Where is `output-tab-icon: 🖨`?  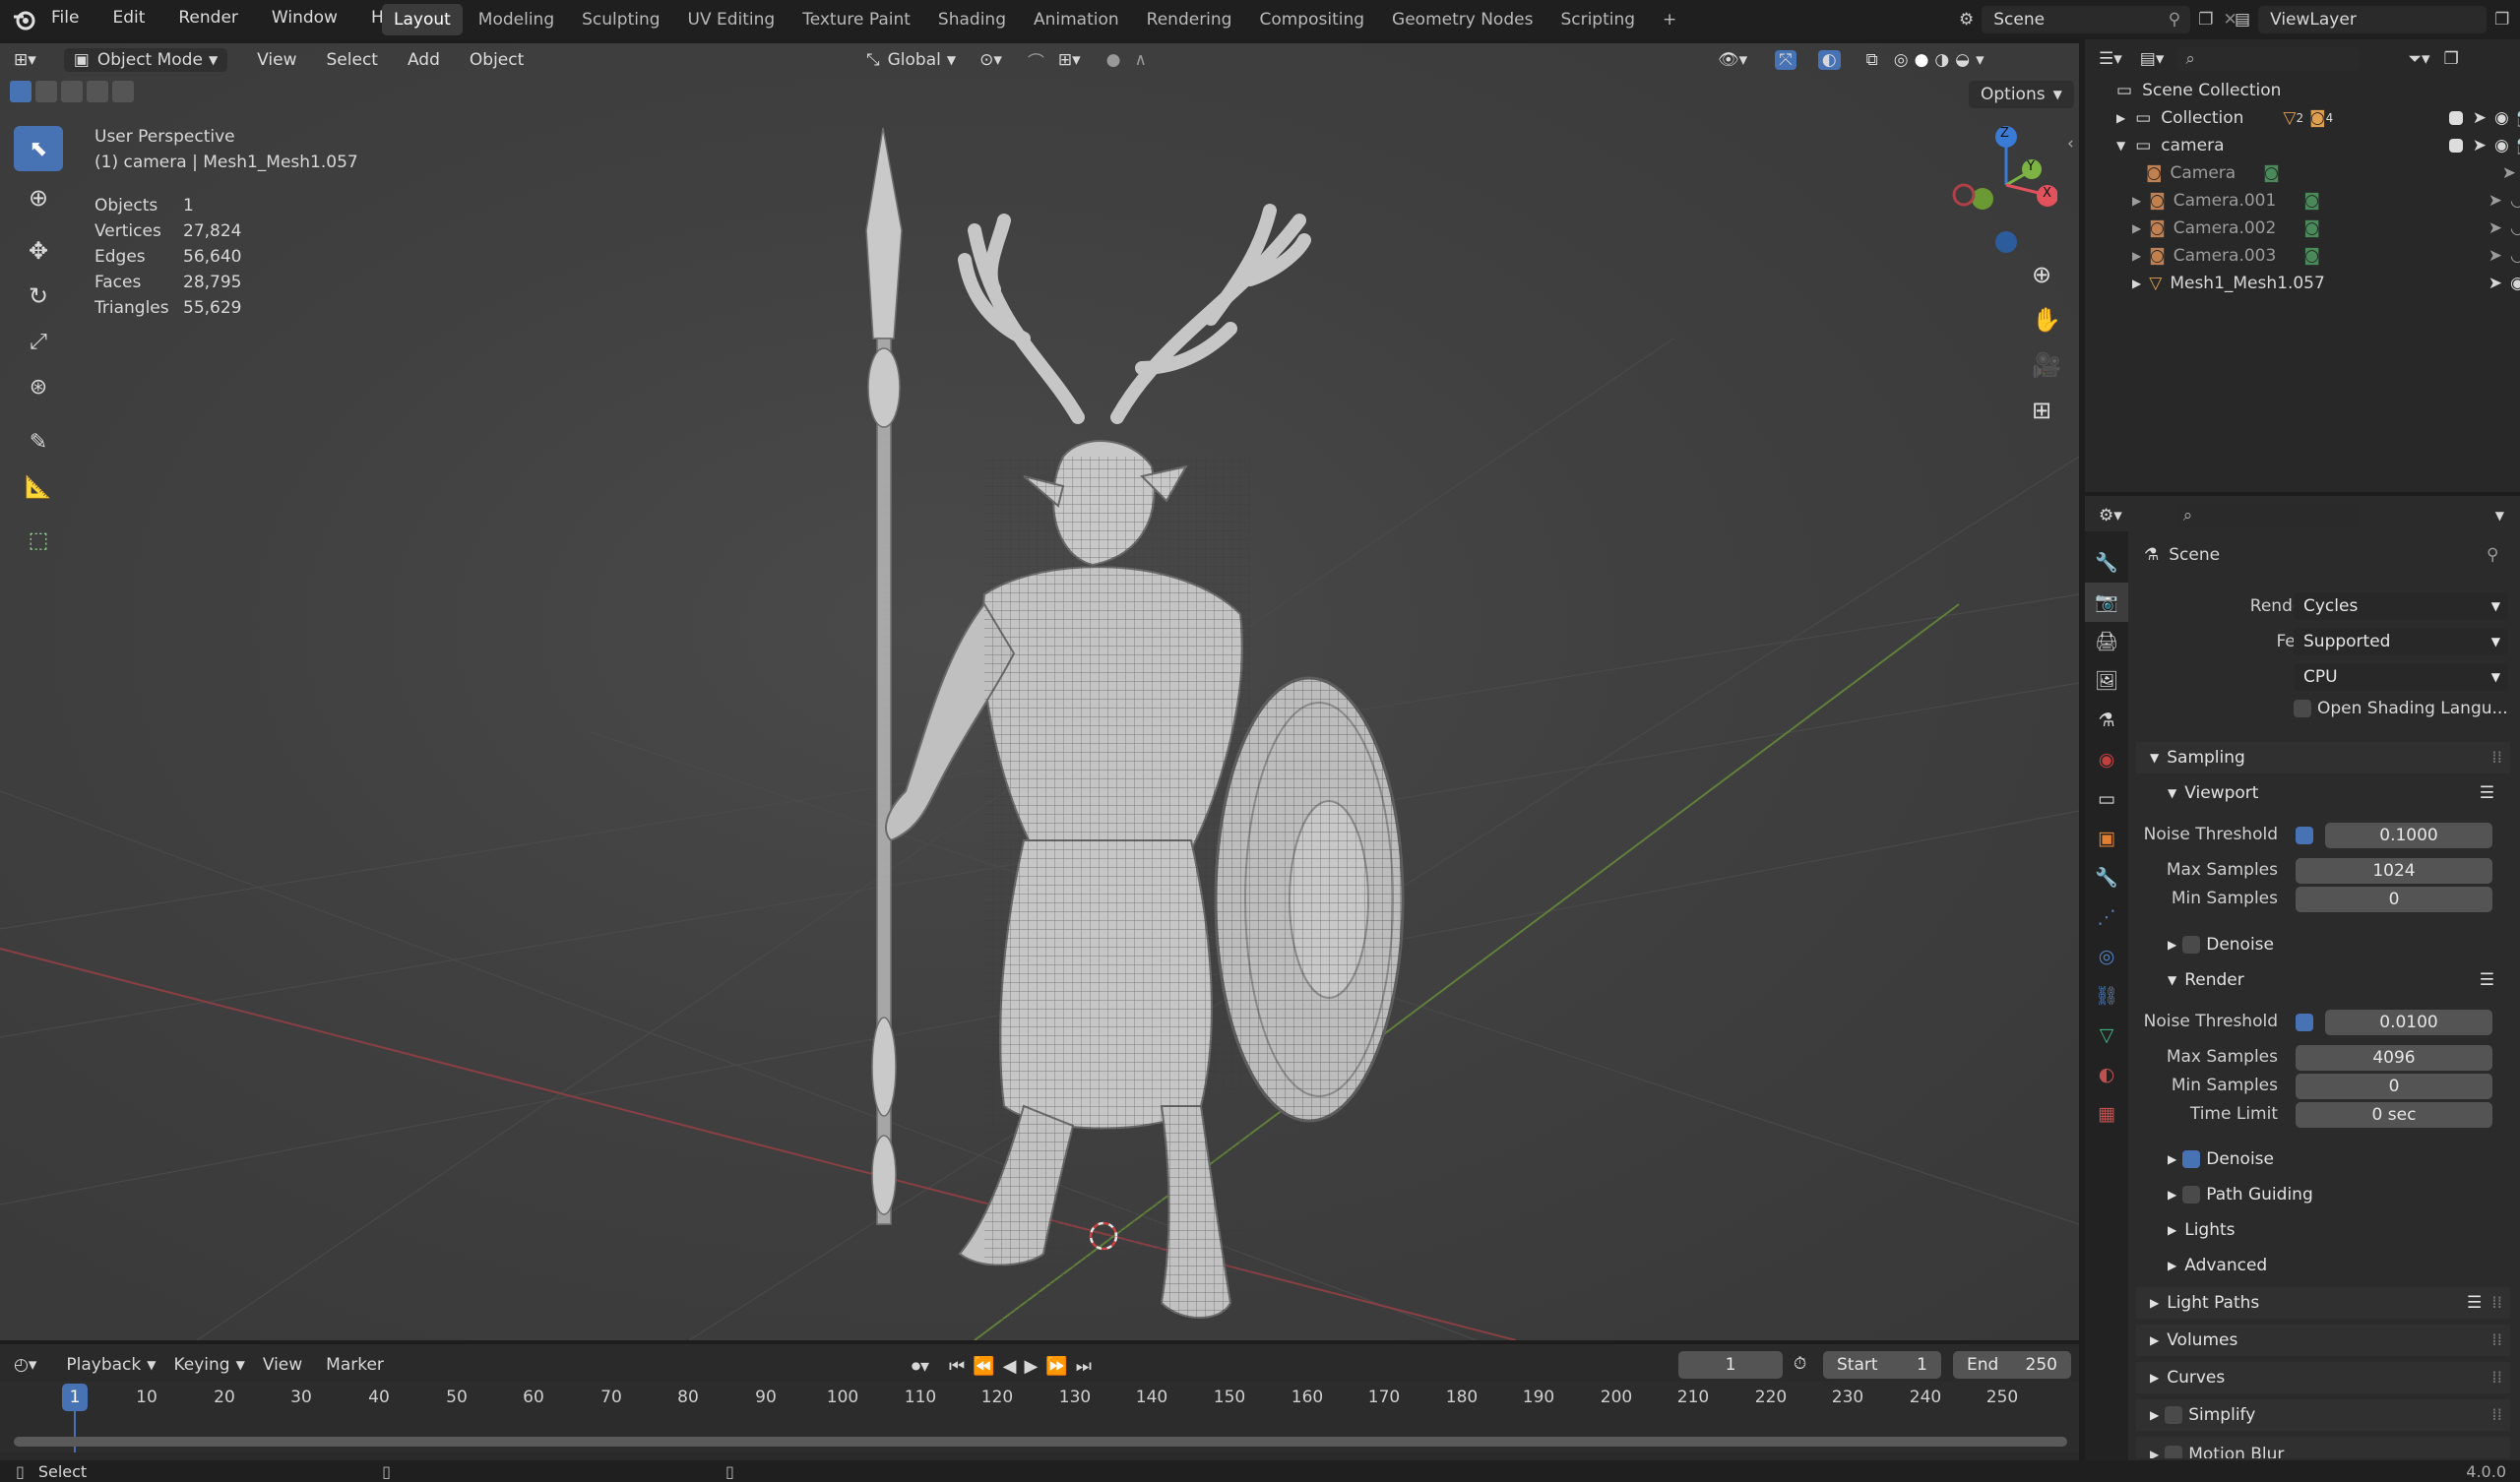
output-tab-icon: 🖨 is located at coordinates (2106, 641).